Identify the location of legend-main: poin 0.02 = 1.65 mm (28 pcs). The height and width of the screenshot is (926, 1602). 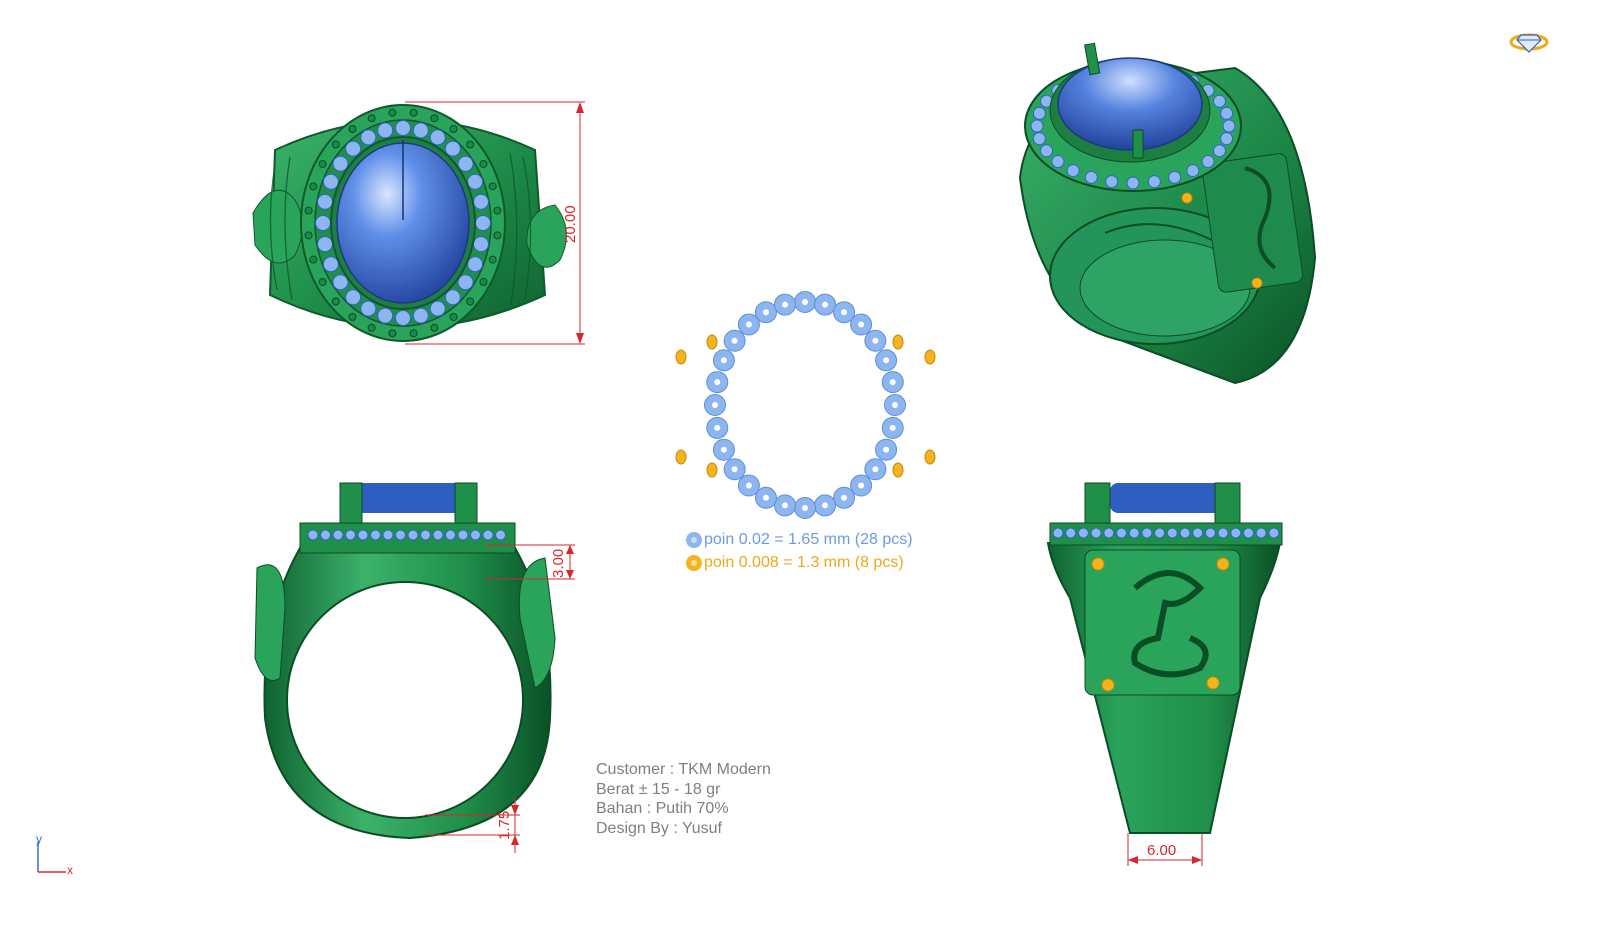
(799, 539).